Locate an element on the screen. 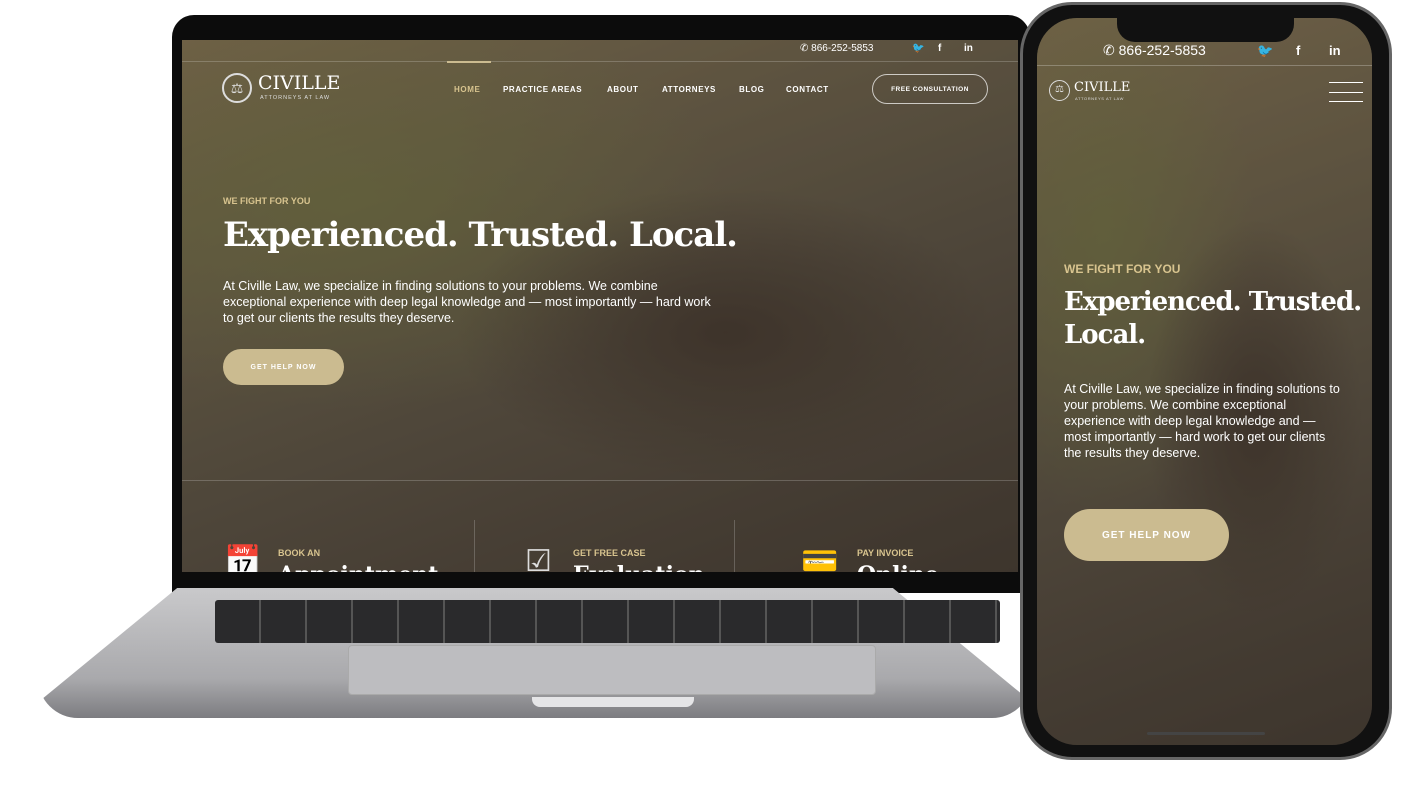  card-appointment: 📅 BOOK AN Appointment is located at coordinates (328, 546).